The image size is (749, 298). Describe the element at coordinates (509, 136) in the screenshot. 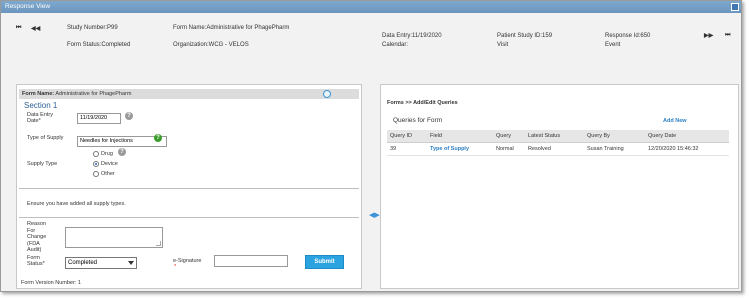

I see `column-header-query: Query` at that location.